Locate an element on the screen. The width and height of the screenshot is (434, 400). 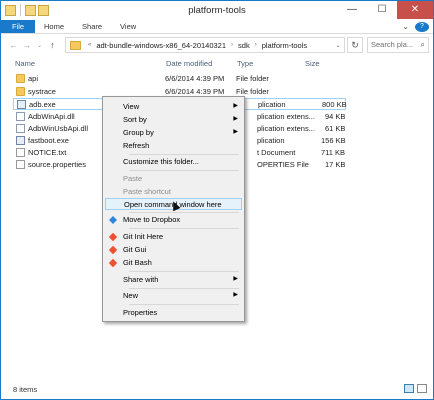
search-input: Search pla... ⌕ is located at coordinates (398, 45).